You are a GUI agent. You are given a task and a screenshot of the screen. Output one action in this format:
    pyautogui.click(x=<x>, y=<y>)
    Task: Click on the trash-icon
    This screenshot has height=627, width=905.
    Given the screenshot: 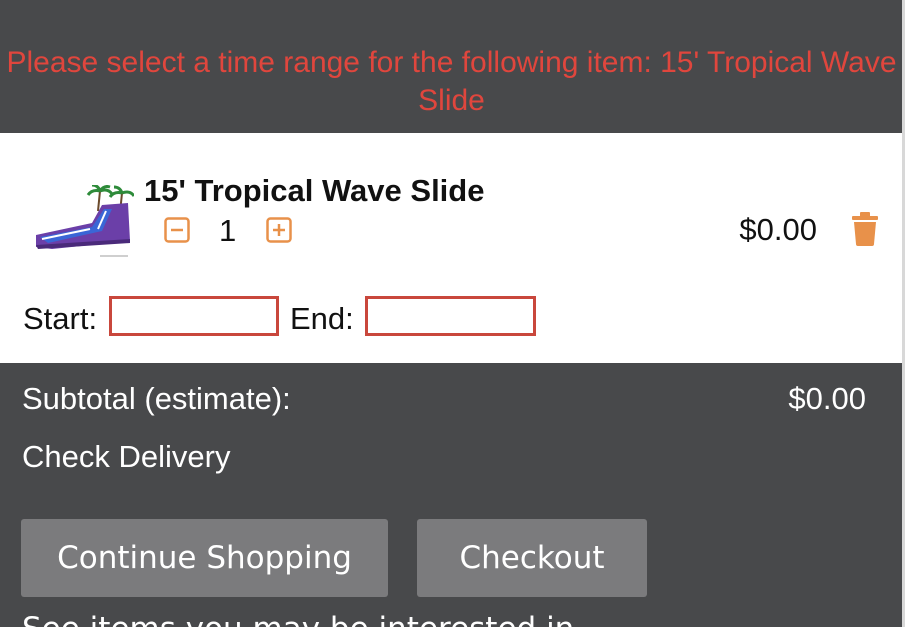 What is the action you would take?
    pyautogui.click(x=865, y=229)
    